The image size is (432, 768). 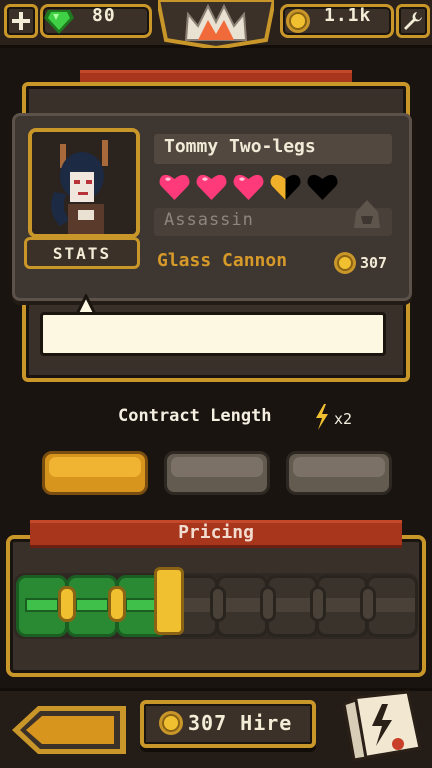 I want to click on wrench-icon, so click(x=413, y=21).